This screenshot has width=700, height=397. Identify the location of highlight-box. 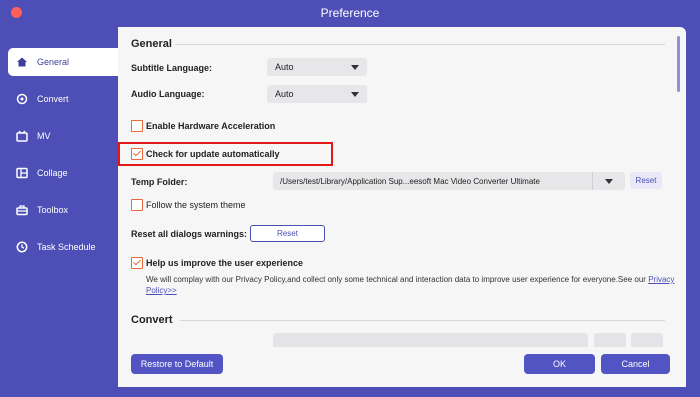
(225, 154).